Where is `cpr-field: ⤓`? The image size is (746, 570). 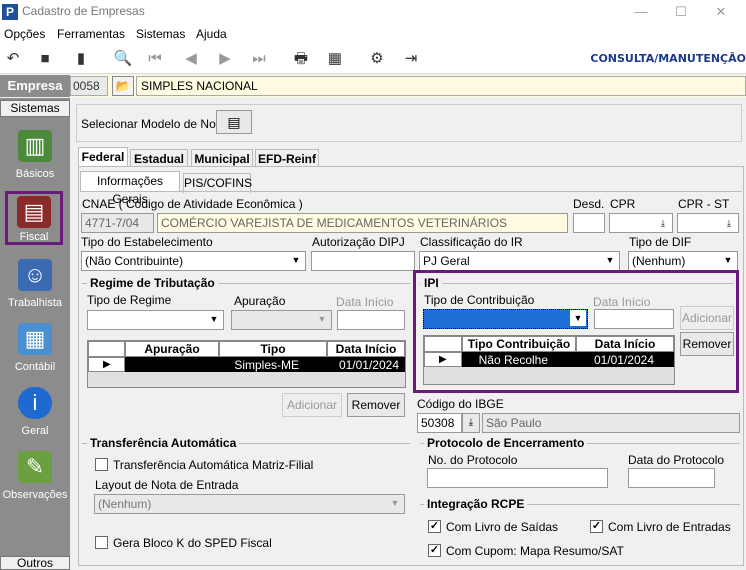 cpr-field: ⤓ is located at coordinates (641, 223).